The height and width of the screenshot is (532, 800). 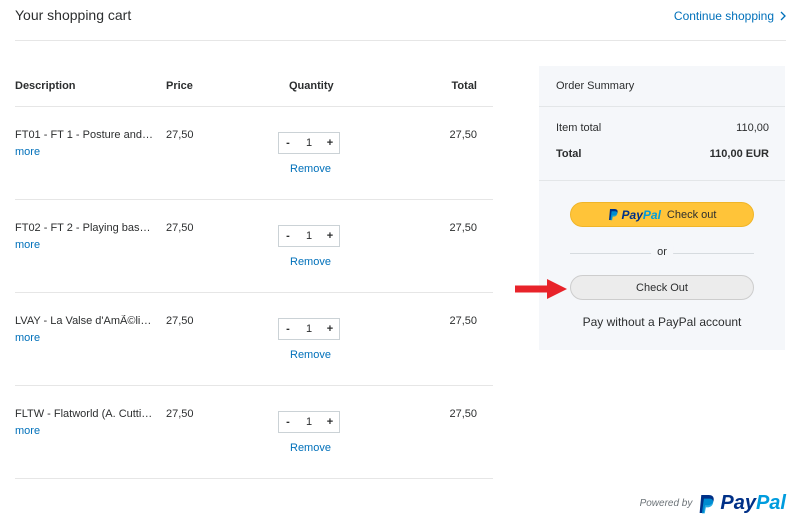 I want to click on continue-shopping-link: Continue shopping, so click(x=730, y=16).